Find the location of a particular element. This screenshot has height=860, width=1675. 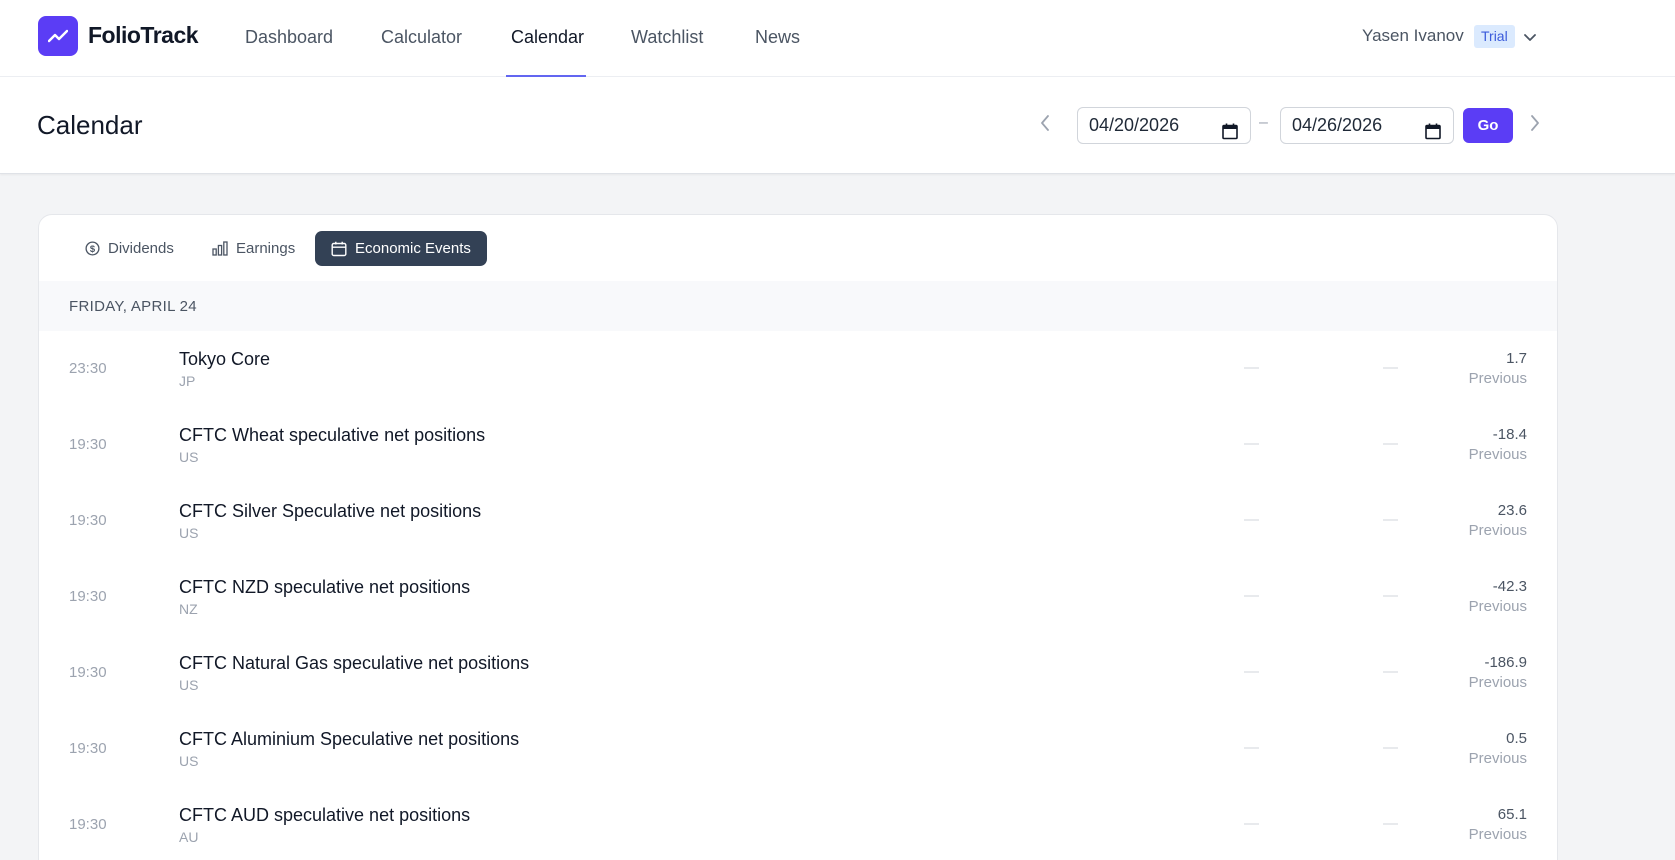

event-previous-value: -186.9 is located at coordinates (1505, 662).